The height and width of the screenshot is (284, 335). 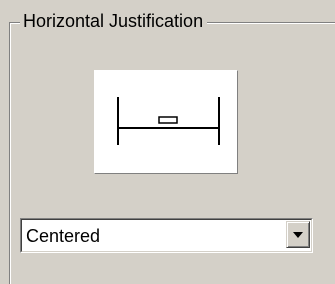 I want to click on horizontal-justification-centered-icon, so click(x=168, y=121).